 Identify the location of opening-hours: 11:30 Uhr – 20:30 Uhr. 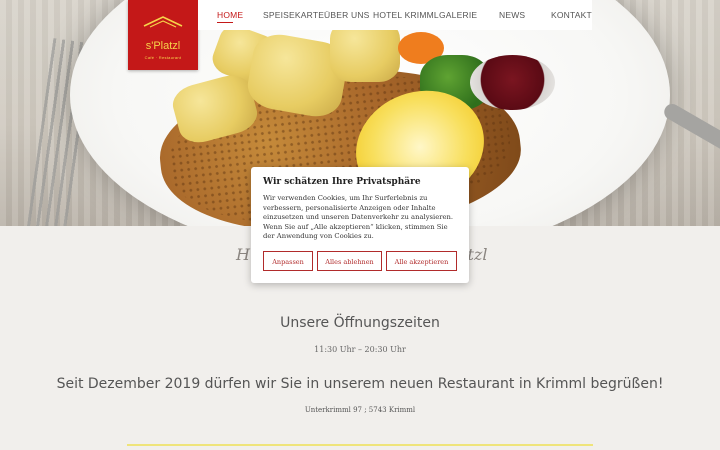
(360, 349).